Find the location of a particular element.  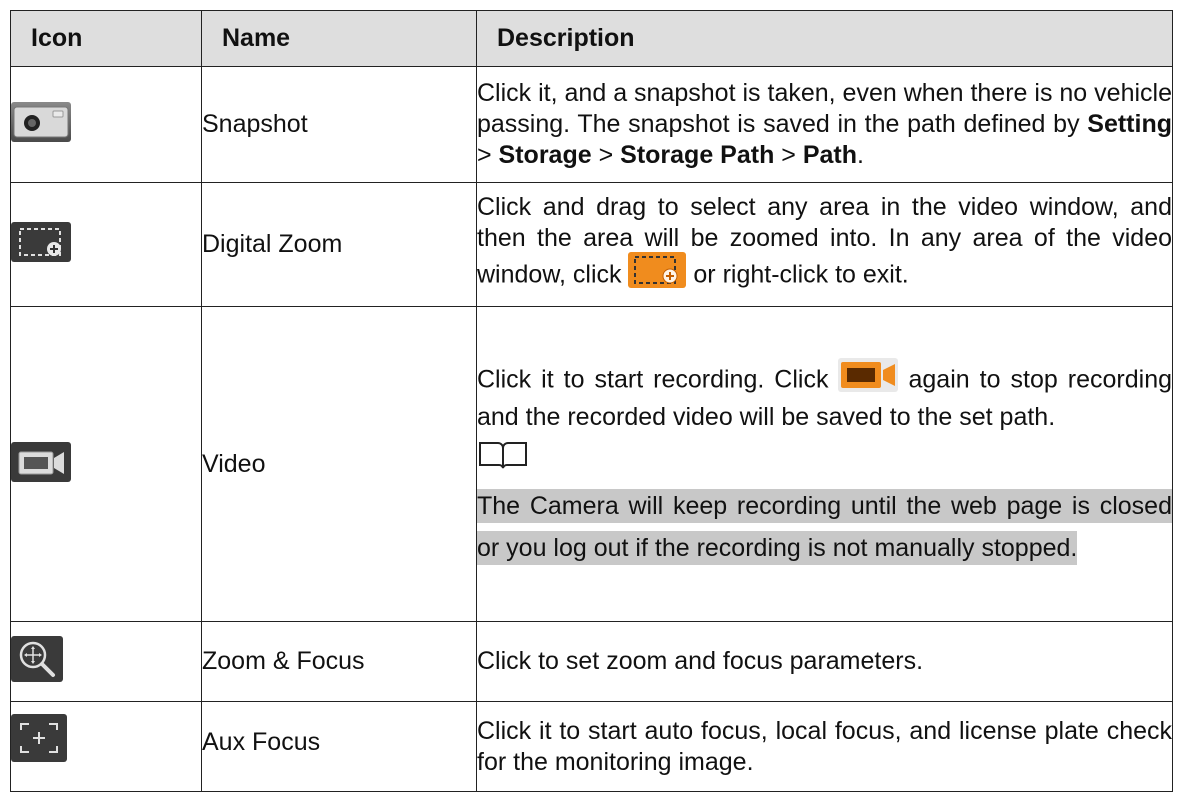

digital-zoom-active-icon is located at coordinates (657, 273).